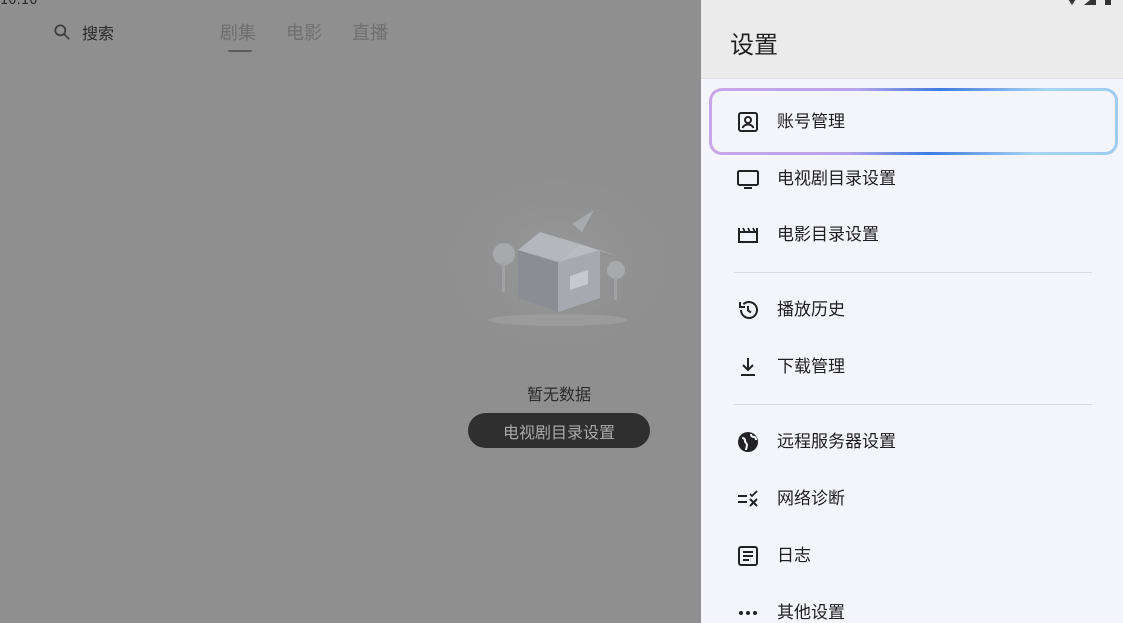 This screenshot has width=1123, height=623. What do you see at coordinates (558, 394) in the screenshot?
I see `empty-state-text: 暂无数据` at bounding box center [558, 394].